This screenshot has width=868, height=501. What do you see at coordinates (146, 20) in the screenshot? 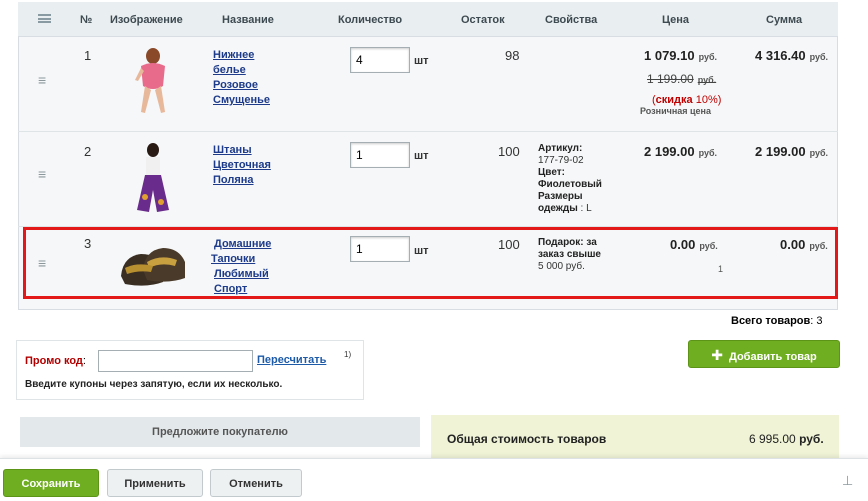
I see `col-image: Изображение` at bounding box center [146, 20].